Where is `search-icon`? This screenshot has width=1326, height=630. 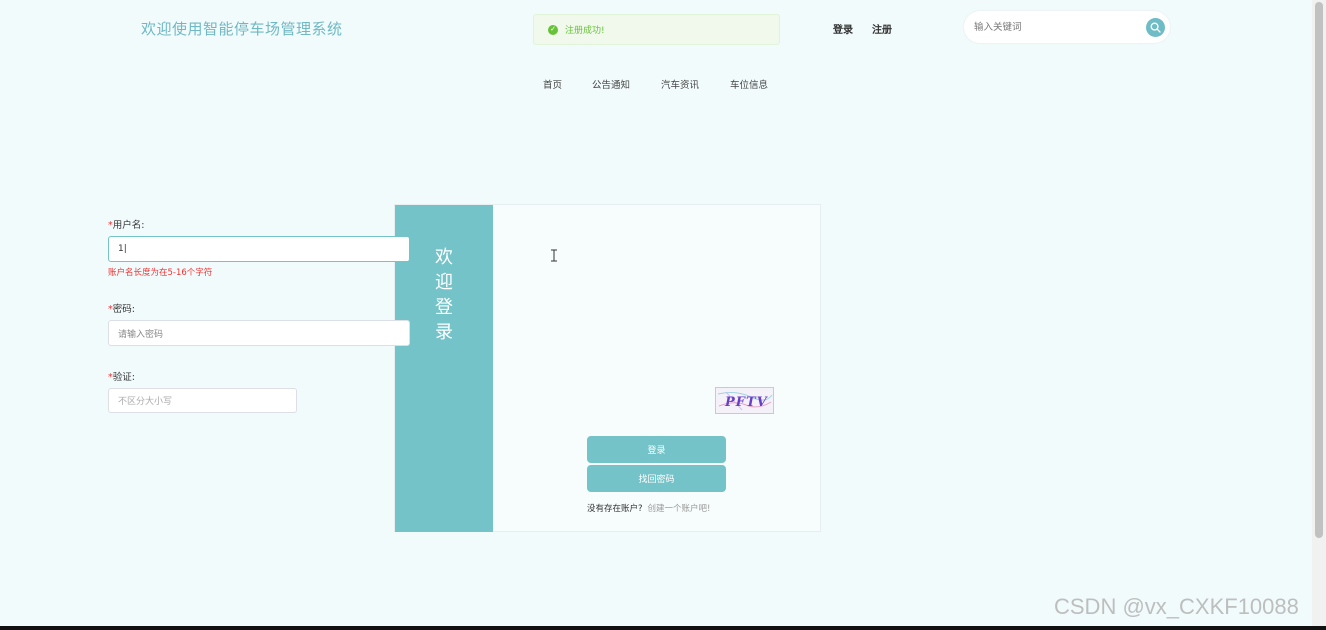 search-icon is located at coordinates (1155, 27).